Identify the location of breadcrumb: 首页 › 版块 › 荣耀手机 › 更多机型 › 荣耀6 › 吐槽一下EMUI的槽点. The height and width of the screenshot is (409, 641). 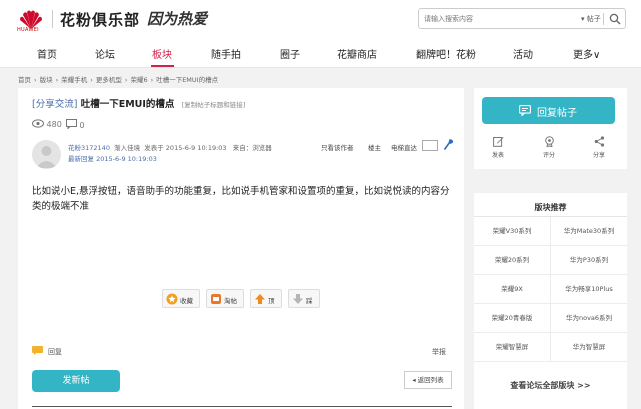
(119, 79).